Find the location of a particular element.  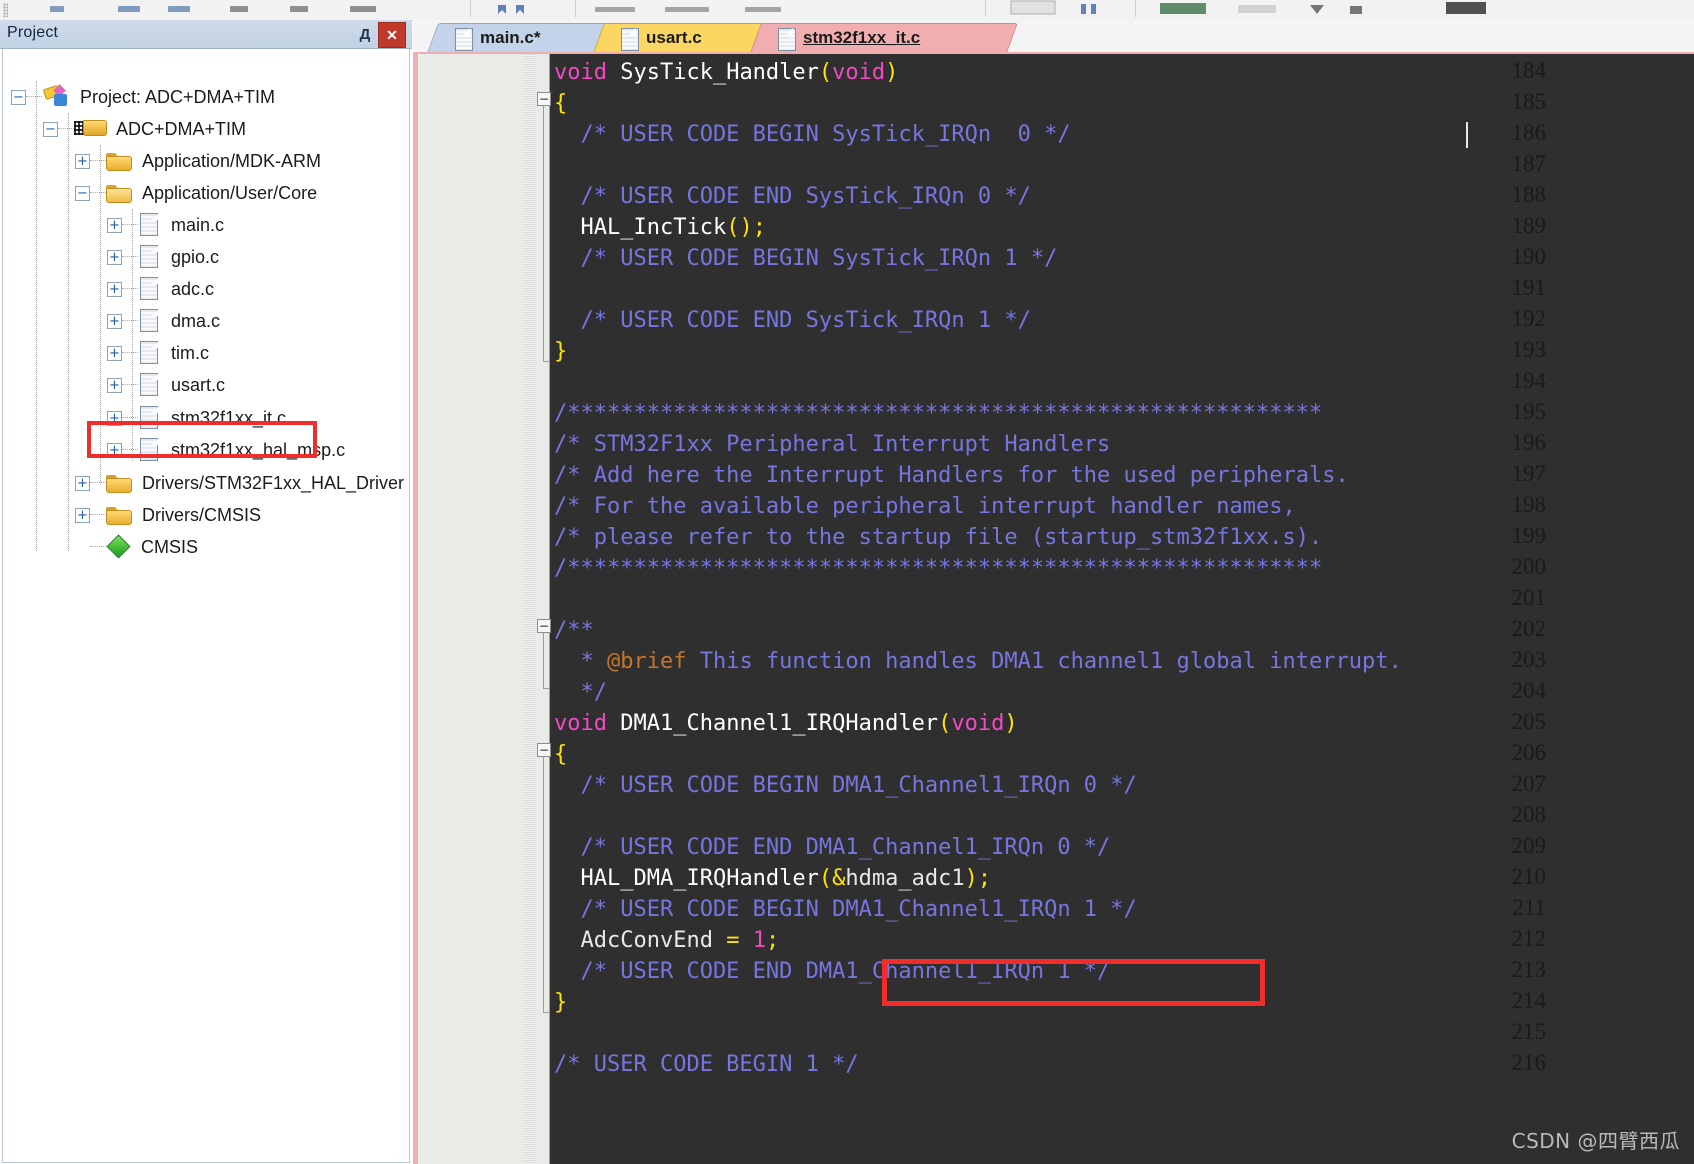

code-line-209: /* USER CODE END DMA1_Channel1_IRQn 0 */ is located at coordinates (832, 847).